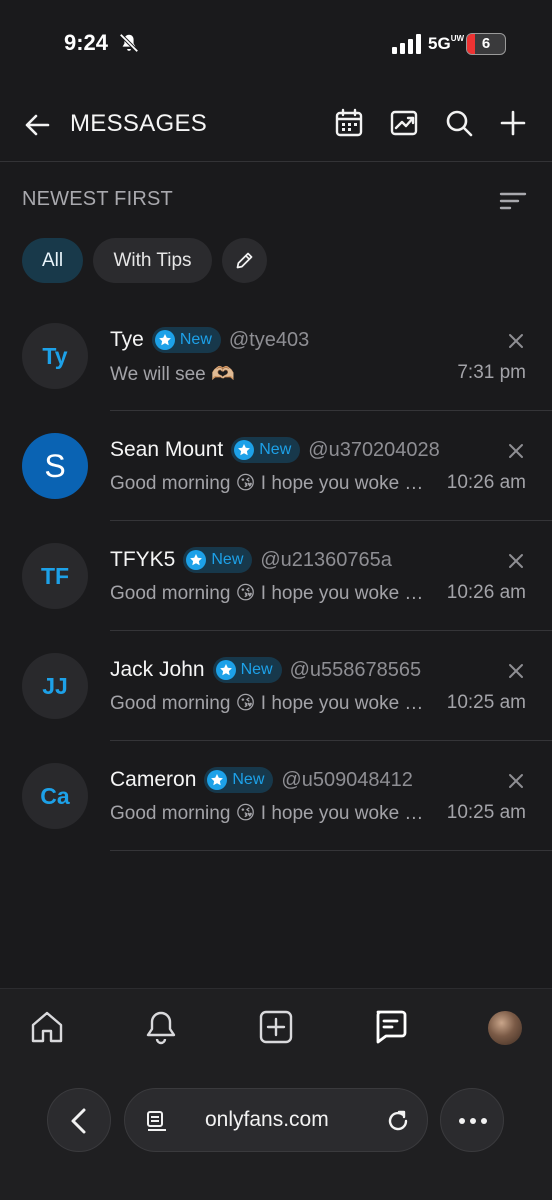 Image resolution: width=552 pixels, height=1200 pixels. Describe the element at coordinates (52, 260) in the screenshot. I see `filter-chip-all: All` at that location.